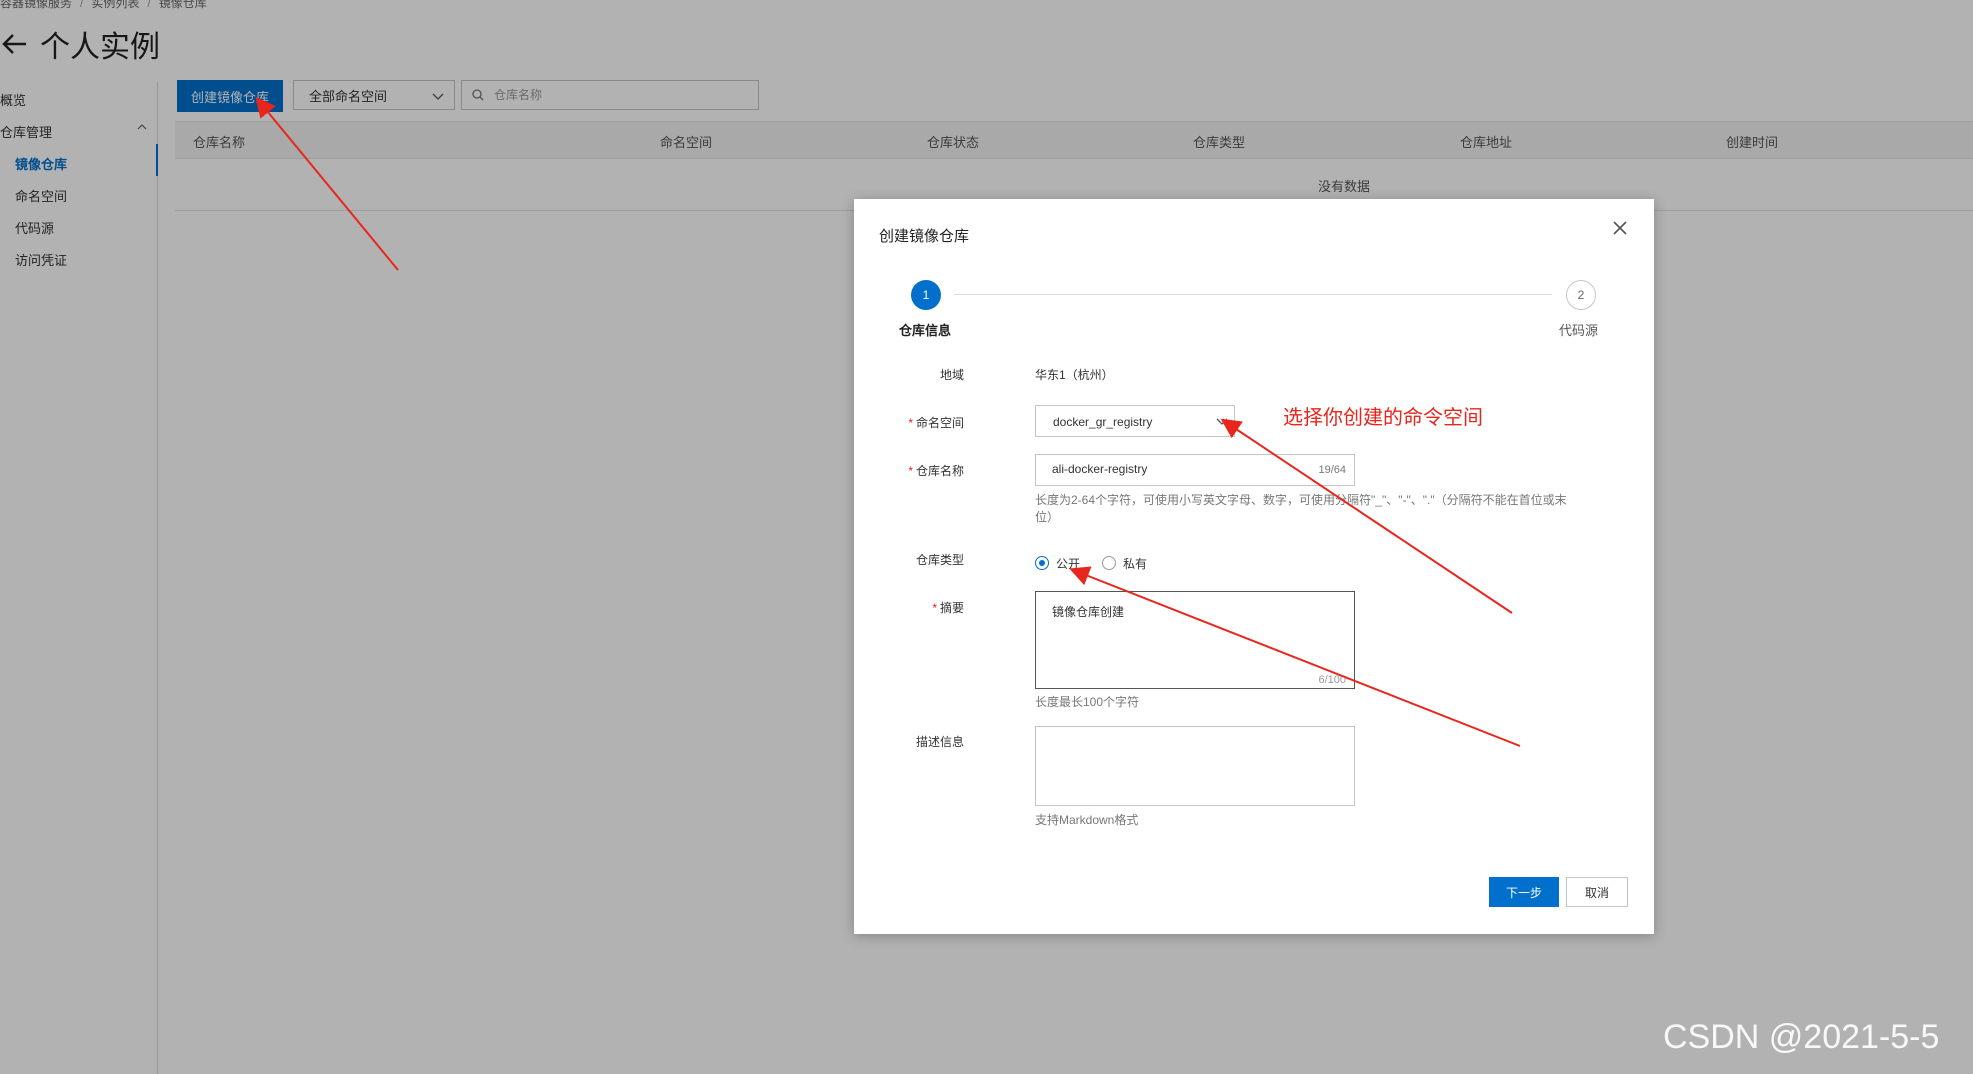 The height and width of the screenshot is (1074, 1973). I want to click on chevron-down-icon, so click(1222, 421).